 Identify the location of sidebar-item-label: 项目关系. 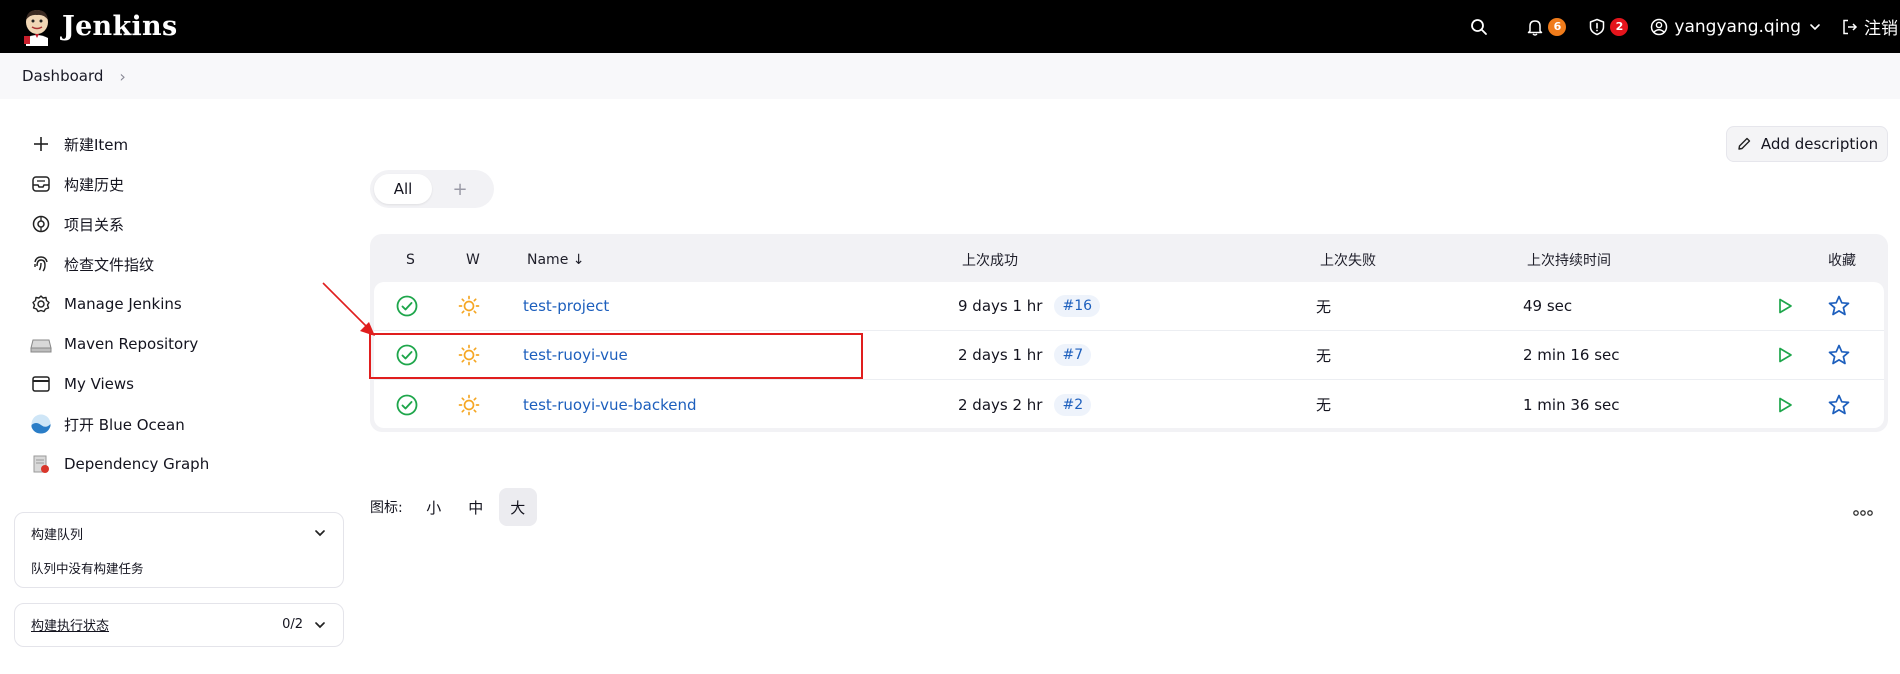
(94, 224).